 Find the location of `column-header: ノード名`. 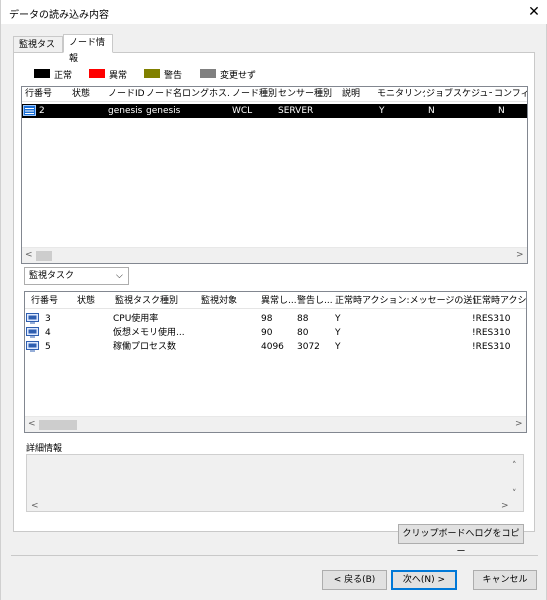

column-header: ノード名 is located at coordinates (164, 94).